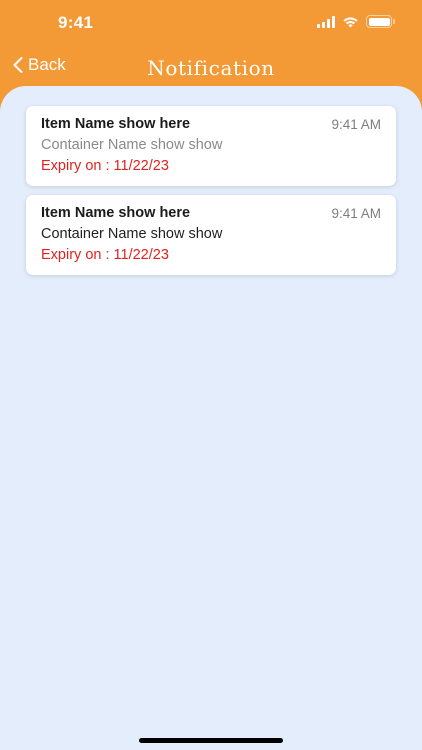 This screenshot has width=422, height=750. I want to click on battery-icon, so click(380, 21).